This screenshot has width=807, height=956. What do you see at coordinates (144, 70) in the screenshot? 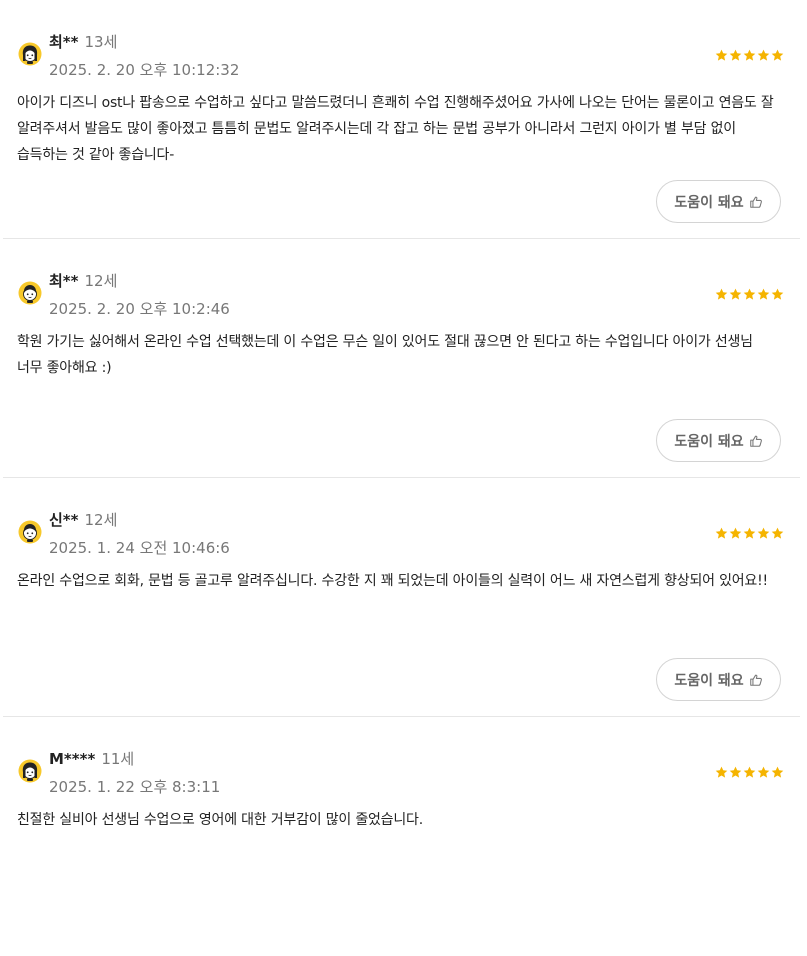
I see `review-date: 2025. 2. 20 오후 10:12:32` at bounding box center [144, 70].